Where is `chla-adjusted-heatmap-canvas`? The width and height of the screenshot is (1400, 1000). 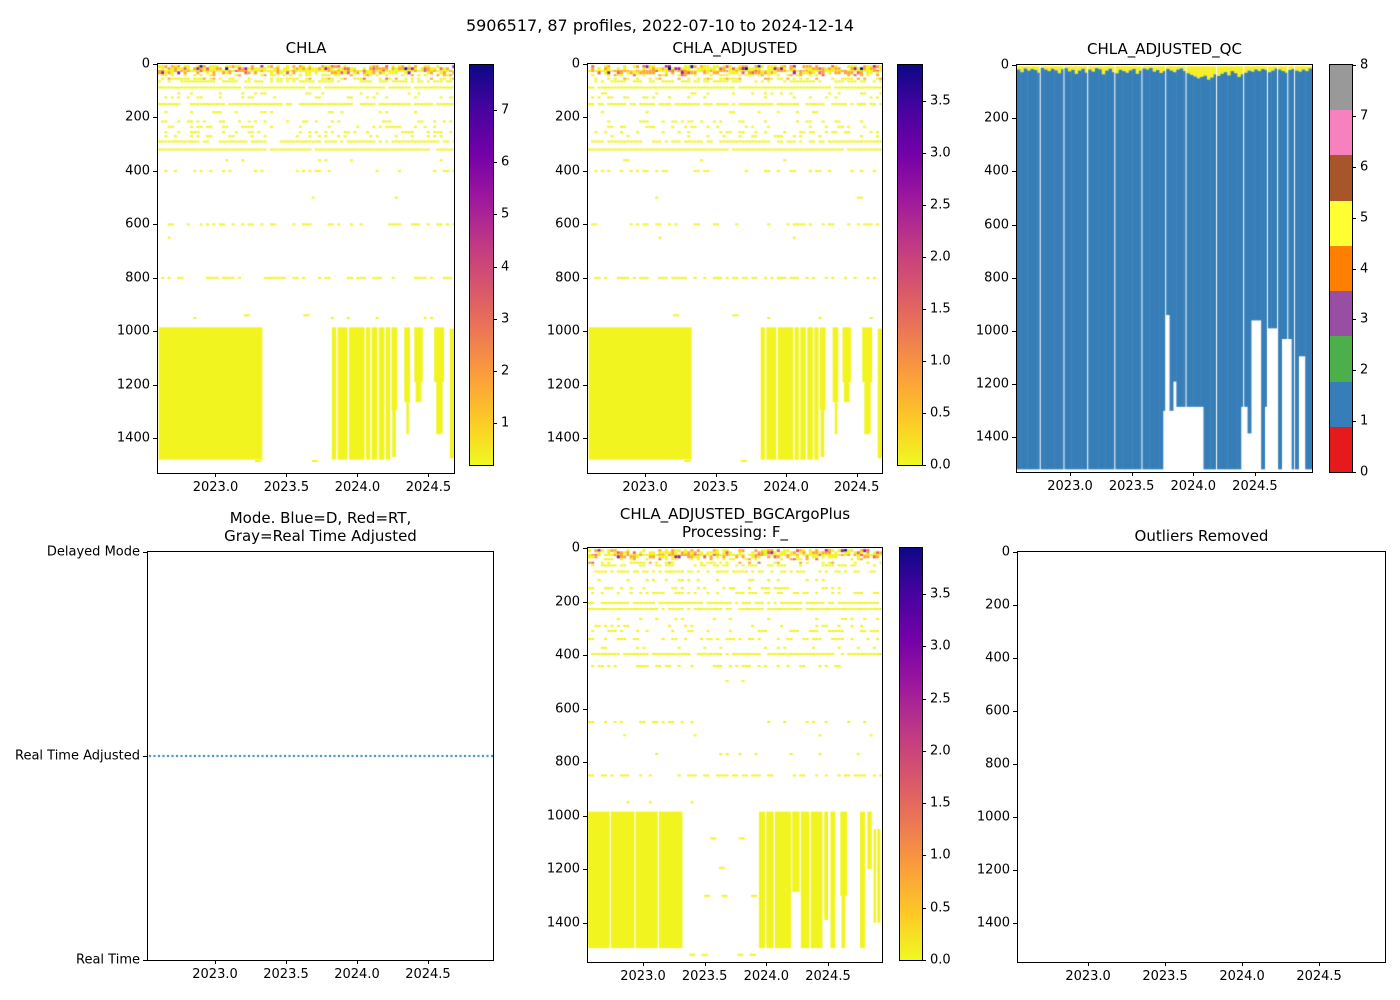 chla-adjusted-heatmap-canvas is located at coordinates (735, 268).